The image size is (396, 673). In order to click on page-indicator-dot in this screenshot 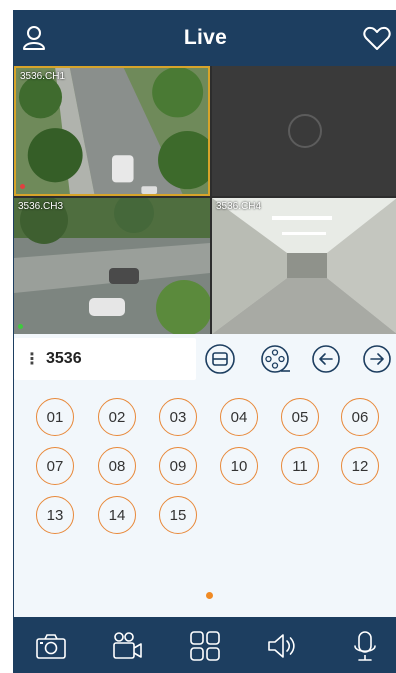, I will do `click(209, 595)`.